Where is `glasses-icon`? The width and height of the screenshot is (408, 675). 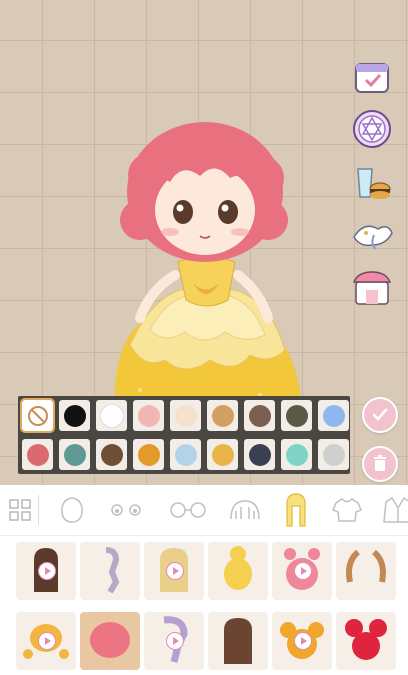 glasses-icon is located at coordinates (188, 510).